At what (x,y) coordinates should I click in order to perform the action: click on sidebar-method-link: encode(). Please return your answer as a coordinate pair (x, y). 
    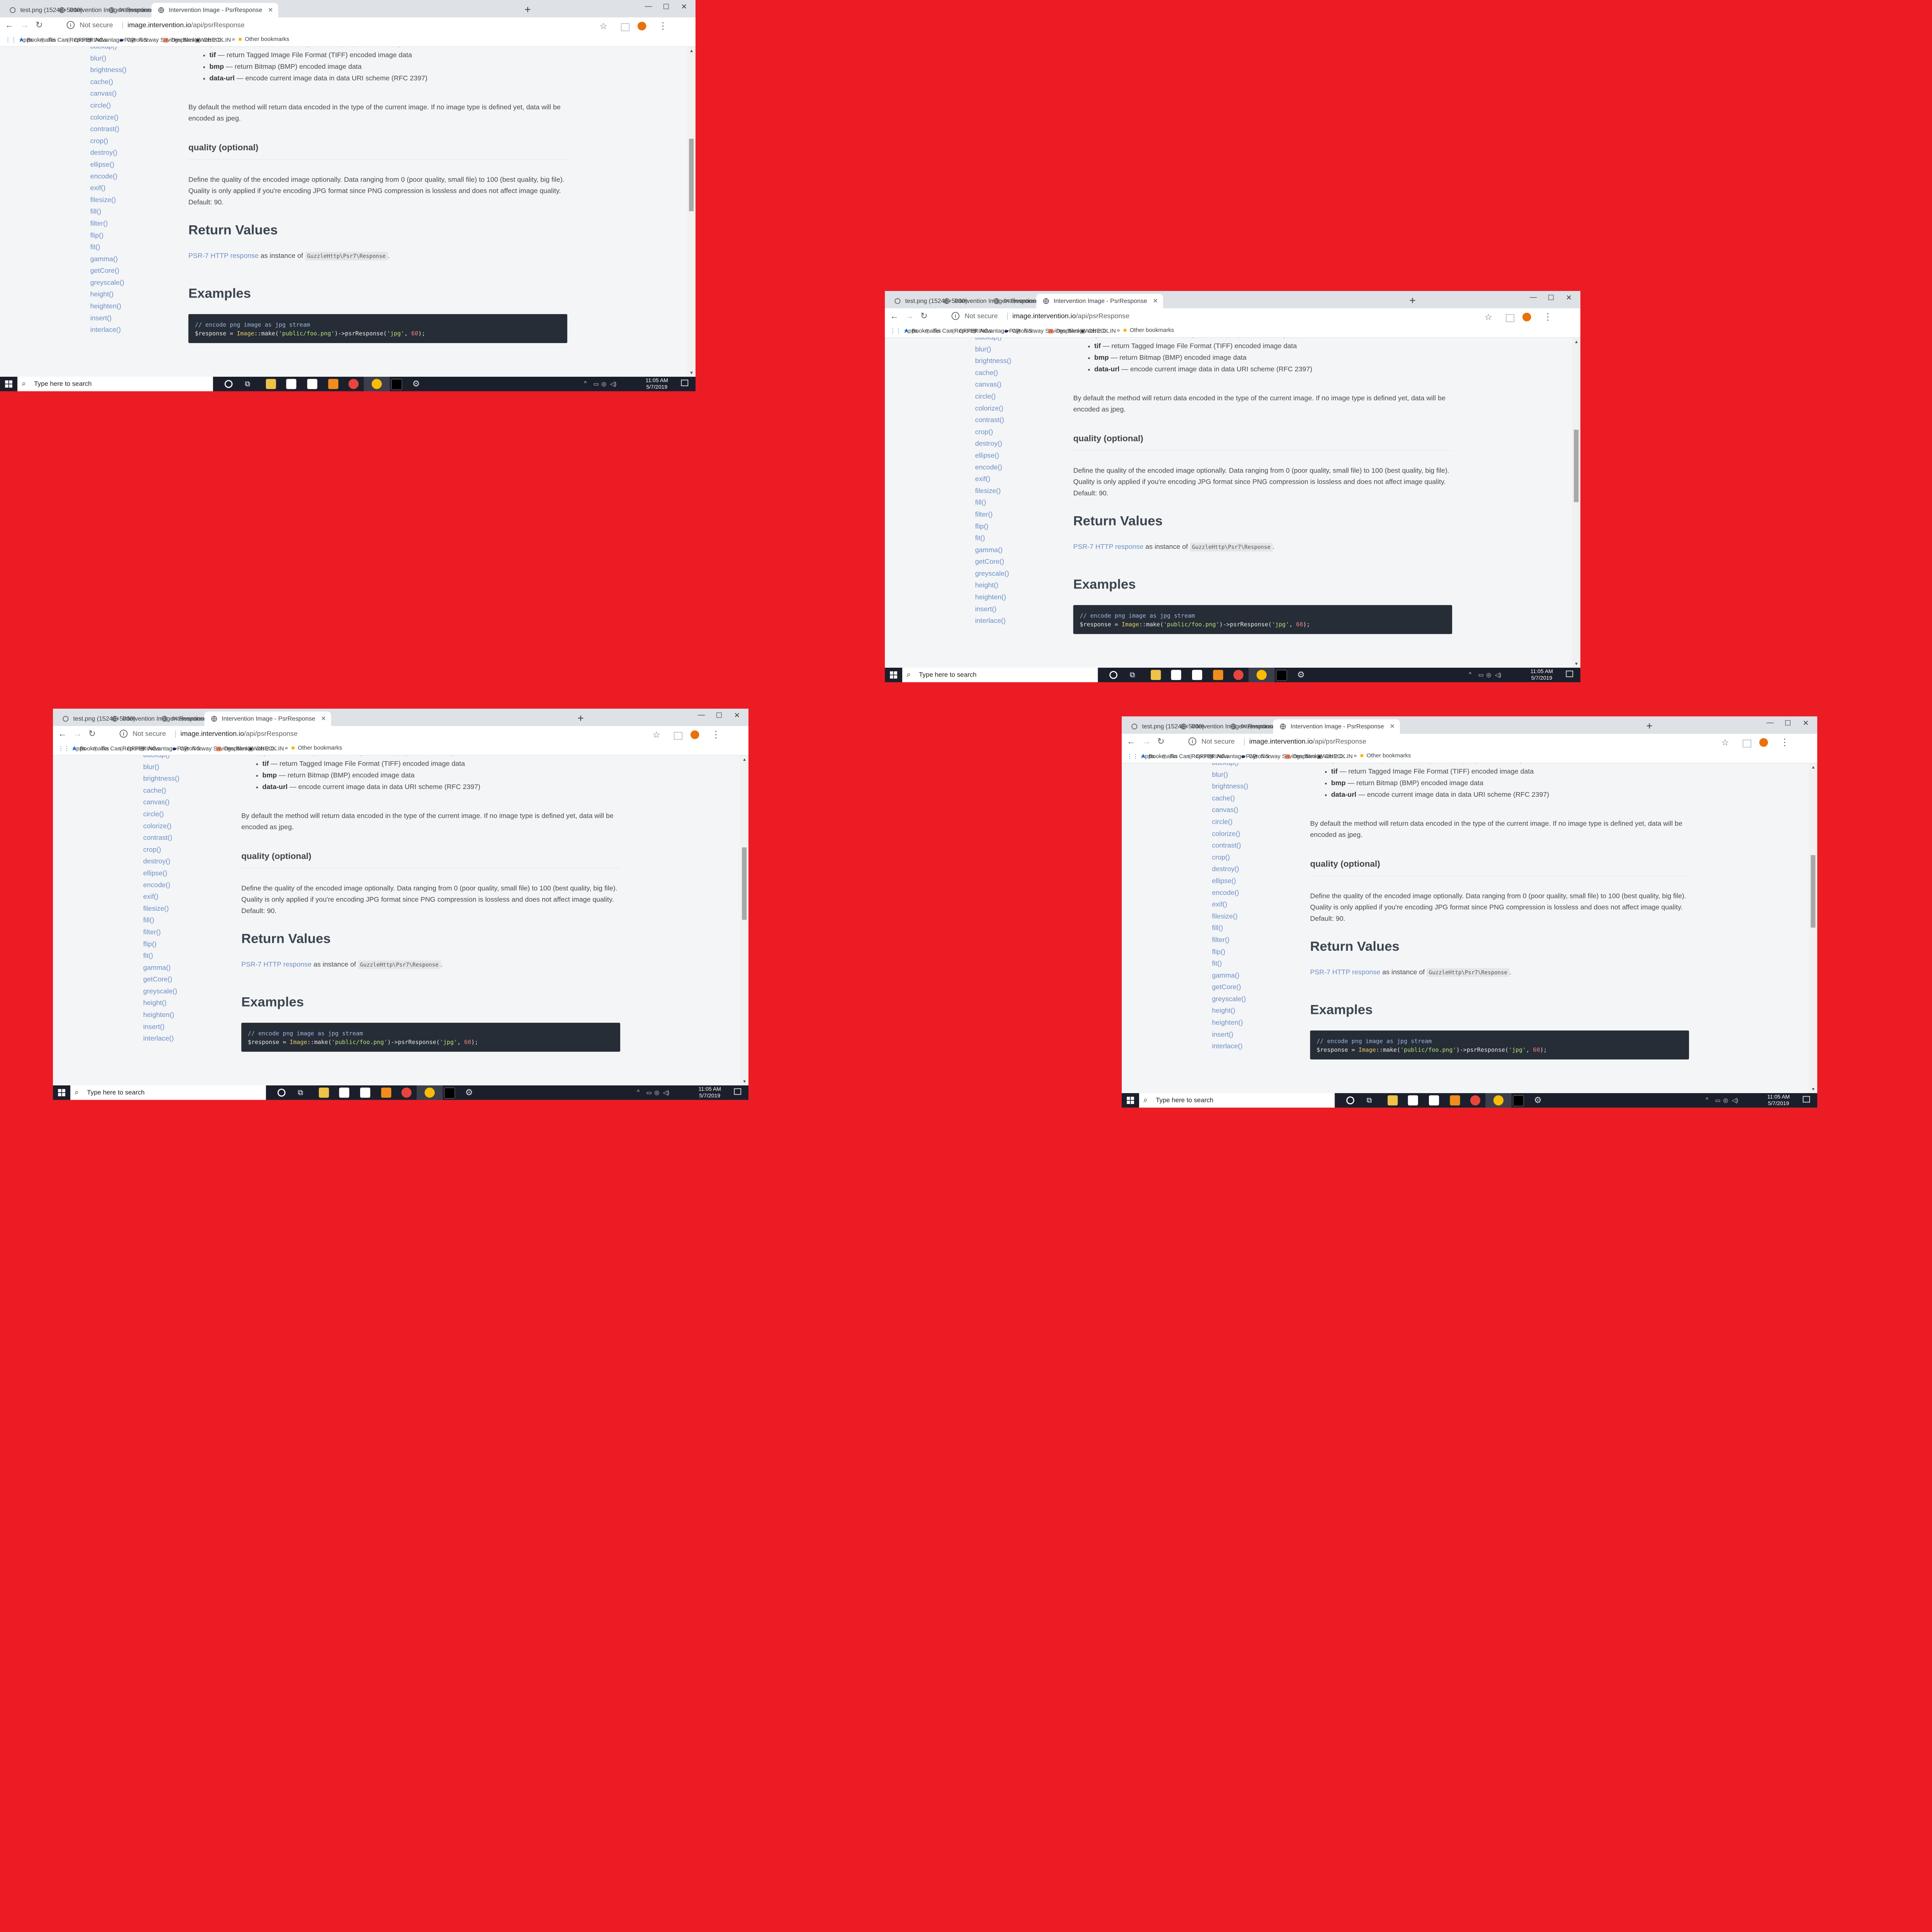
    Looking at the image, I should click on (1230, 893).